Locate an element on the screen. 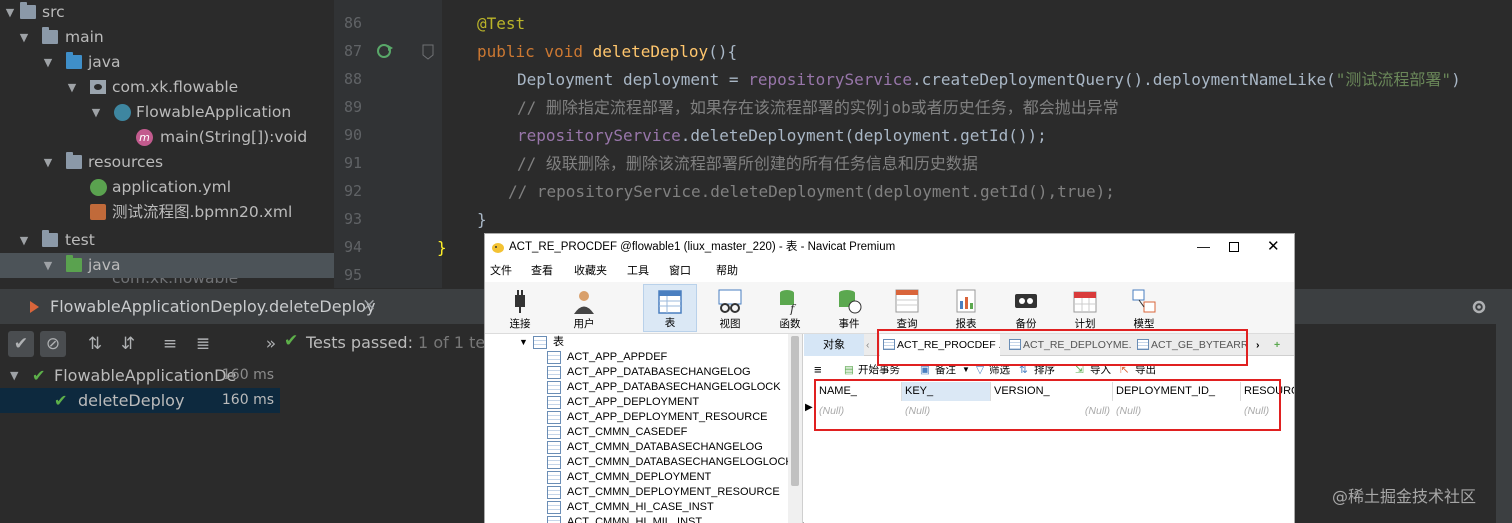 The image size is (1512, 523). sort-button: 排序 is located at coordinates (1044, 370).